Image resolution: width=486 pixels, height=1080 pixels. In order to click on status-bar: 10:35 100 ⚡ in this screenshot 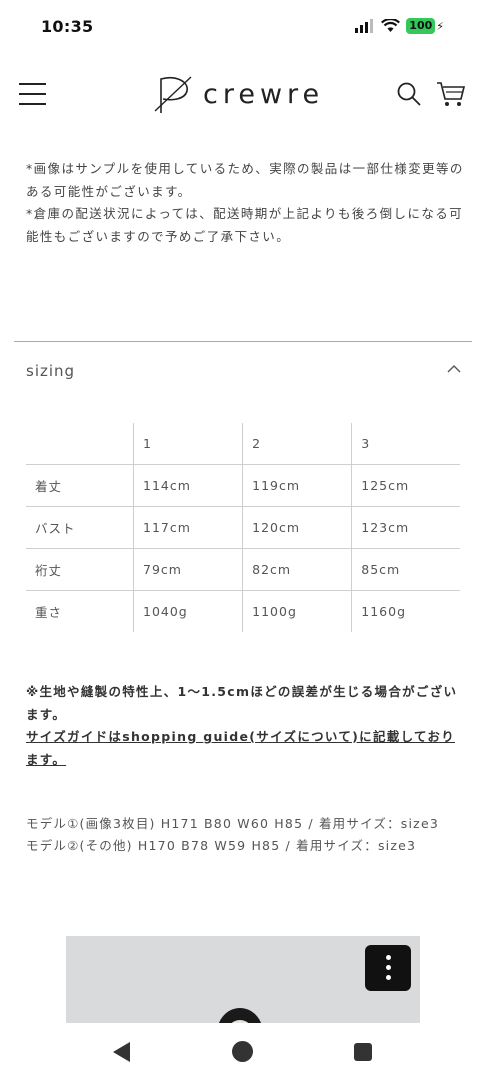, I will do `click(243, 26)`.